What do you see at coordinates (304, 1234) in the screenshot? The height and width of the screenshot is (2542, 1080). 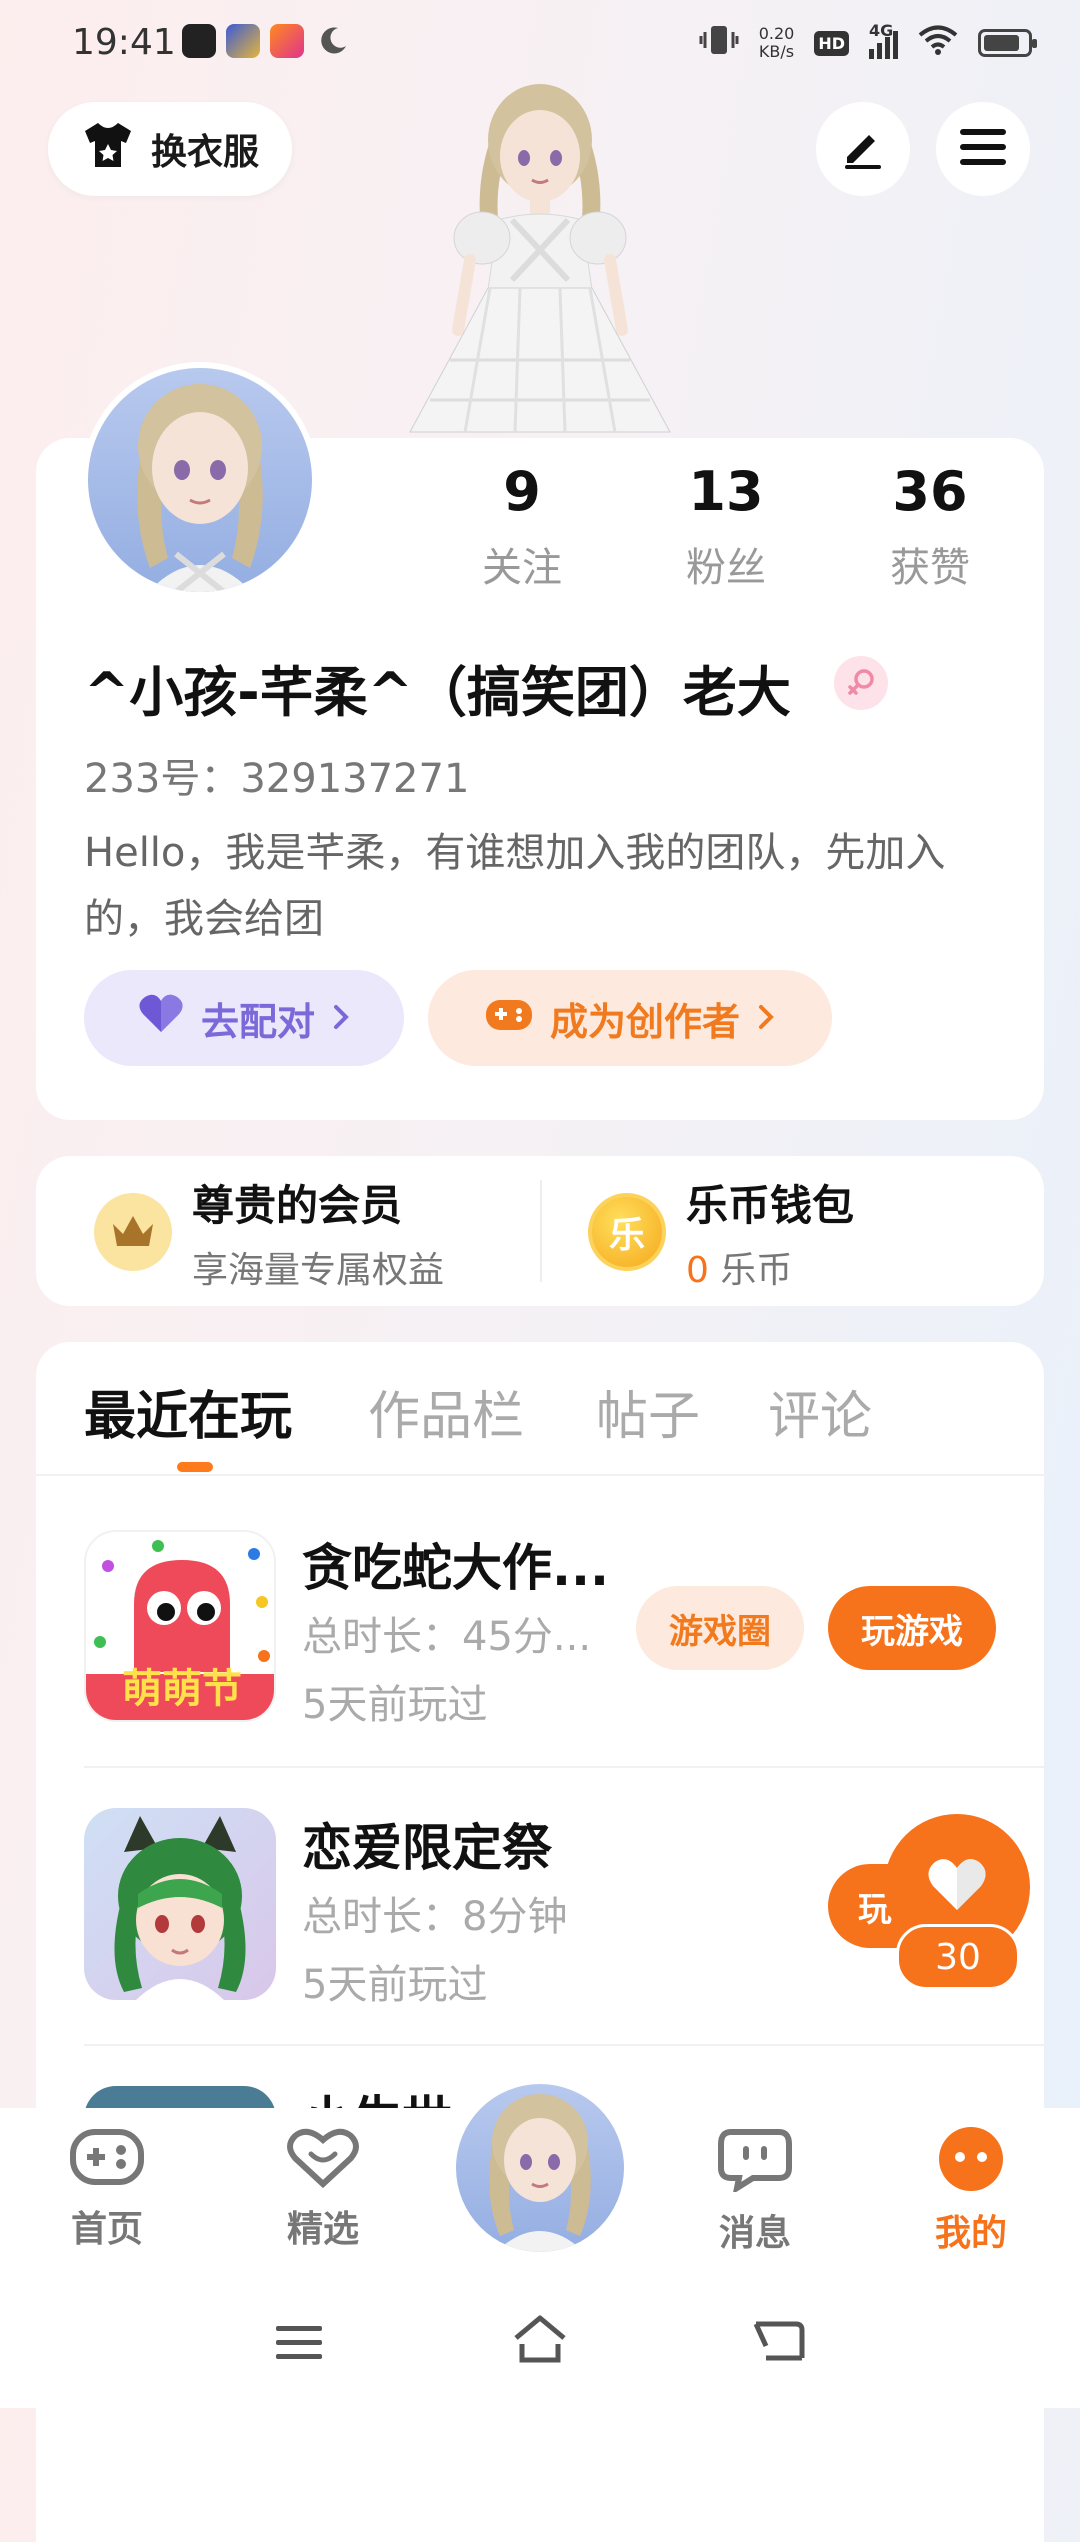 I see `vip-entry: 尊贵的会员 享海量专属权益` at bounding box center [304, 1234].